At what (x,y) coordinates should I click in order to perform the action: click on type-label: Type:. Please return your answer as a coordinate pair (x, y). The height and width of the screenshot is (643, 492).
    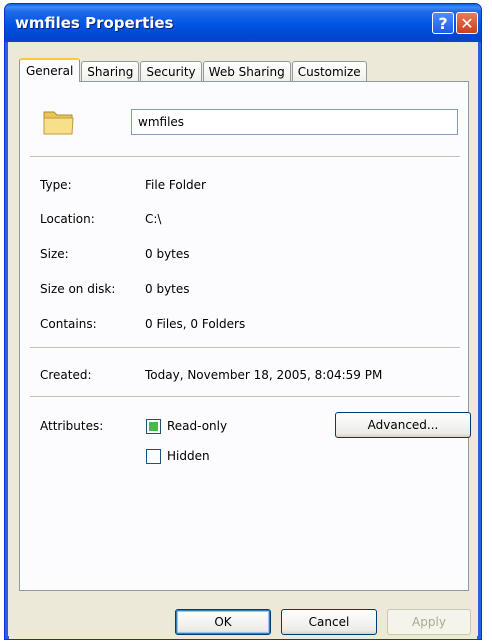
    Looking at the image, I should click on (56, 185).